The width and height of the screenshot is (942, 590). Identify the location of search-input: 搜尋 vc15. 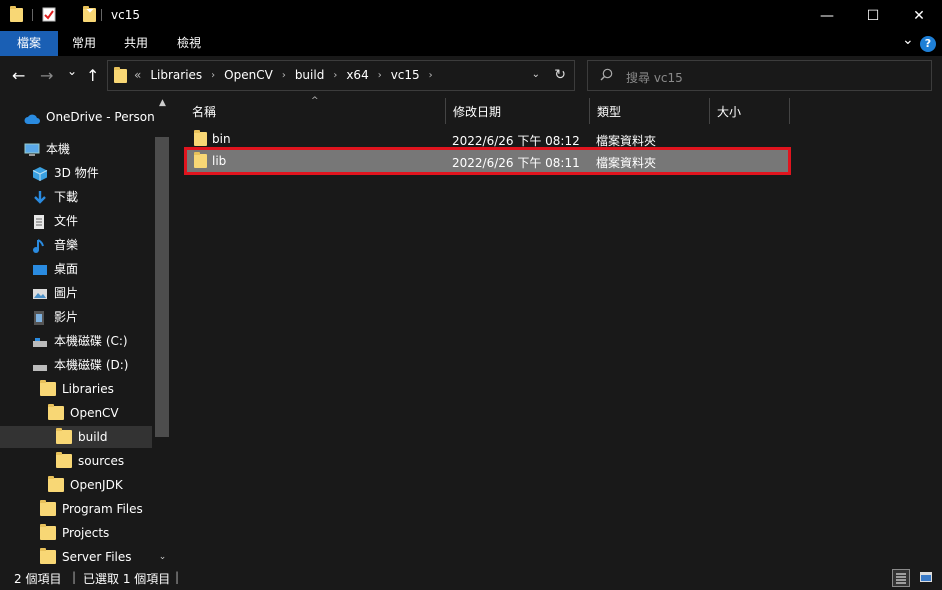
(759, 75).